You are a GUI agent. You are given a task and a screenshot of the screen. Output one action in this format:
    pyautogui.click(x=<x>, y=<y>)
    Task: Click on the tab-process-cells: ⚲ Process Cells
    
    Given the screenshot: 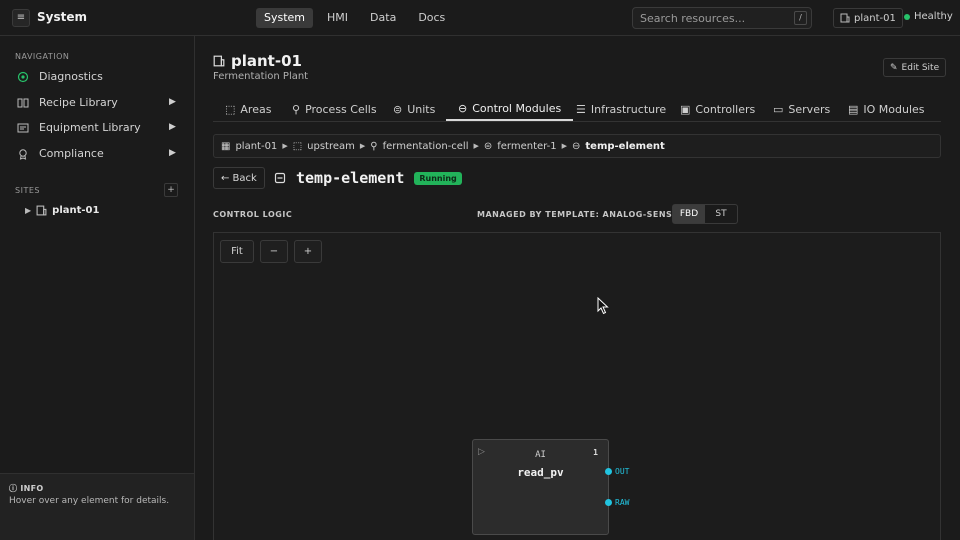 What is the action you would take?
    pyautogui.click(x=334, y=109)
    